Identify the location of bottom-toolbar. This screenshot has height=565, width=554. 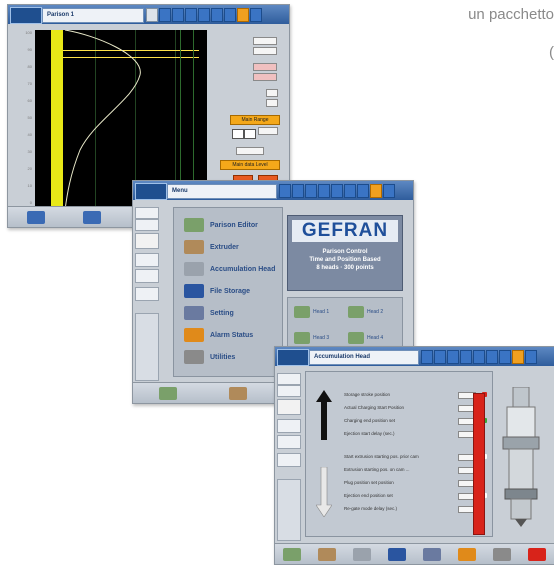
(414, 553).